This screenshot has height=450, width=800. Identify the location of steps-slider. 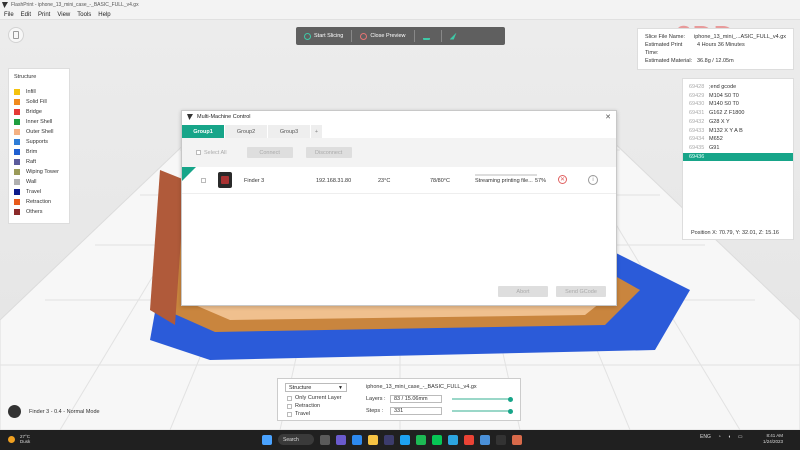
(482, 411).